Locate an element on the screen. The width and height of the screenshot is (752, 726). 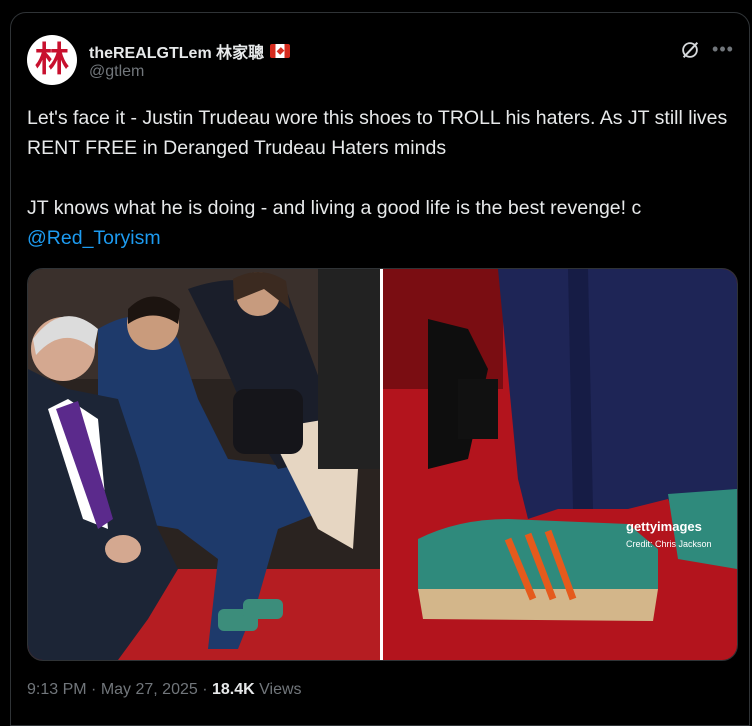
post-date: May 27, 2025 is located at coordinates (149, 689).